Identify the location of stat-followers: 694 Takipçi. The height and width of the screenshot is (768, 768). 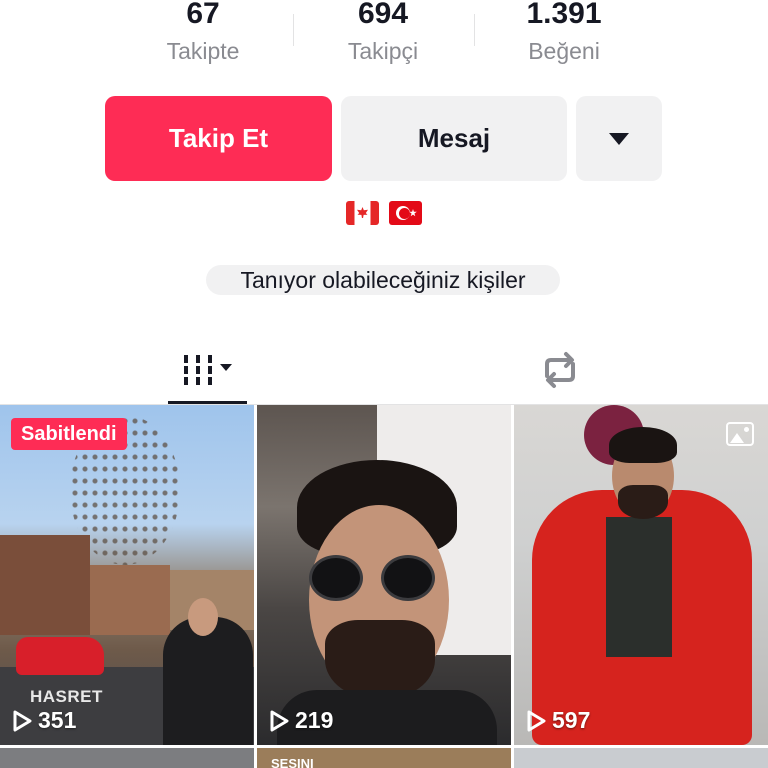
(383, 33).